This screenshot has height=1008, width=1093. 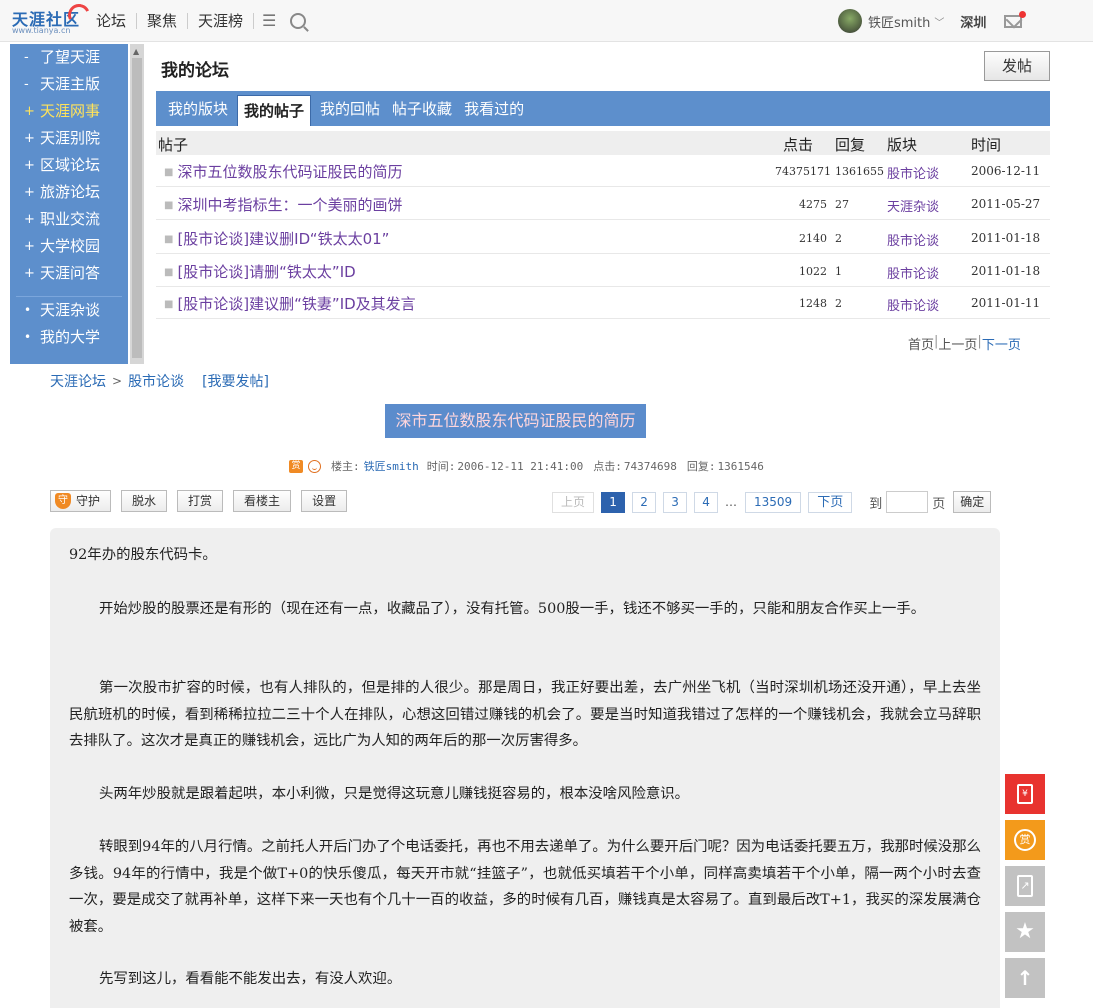 I want to click on post-title-link: ■ [股市论谈]建议删ID“铁太太01”, so click(x=276, y=238).